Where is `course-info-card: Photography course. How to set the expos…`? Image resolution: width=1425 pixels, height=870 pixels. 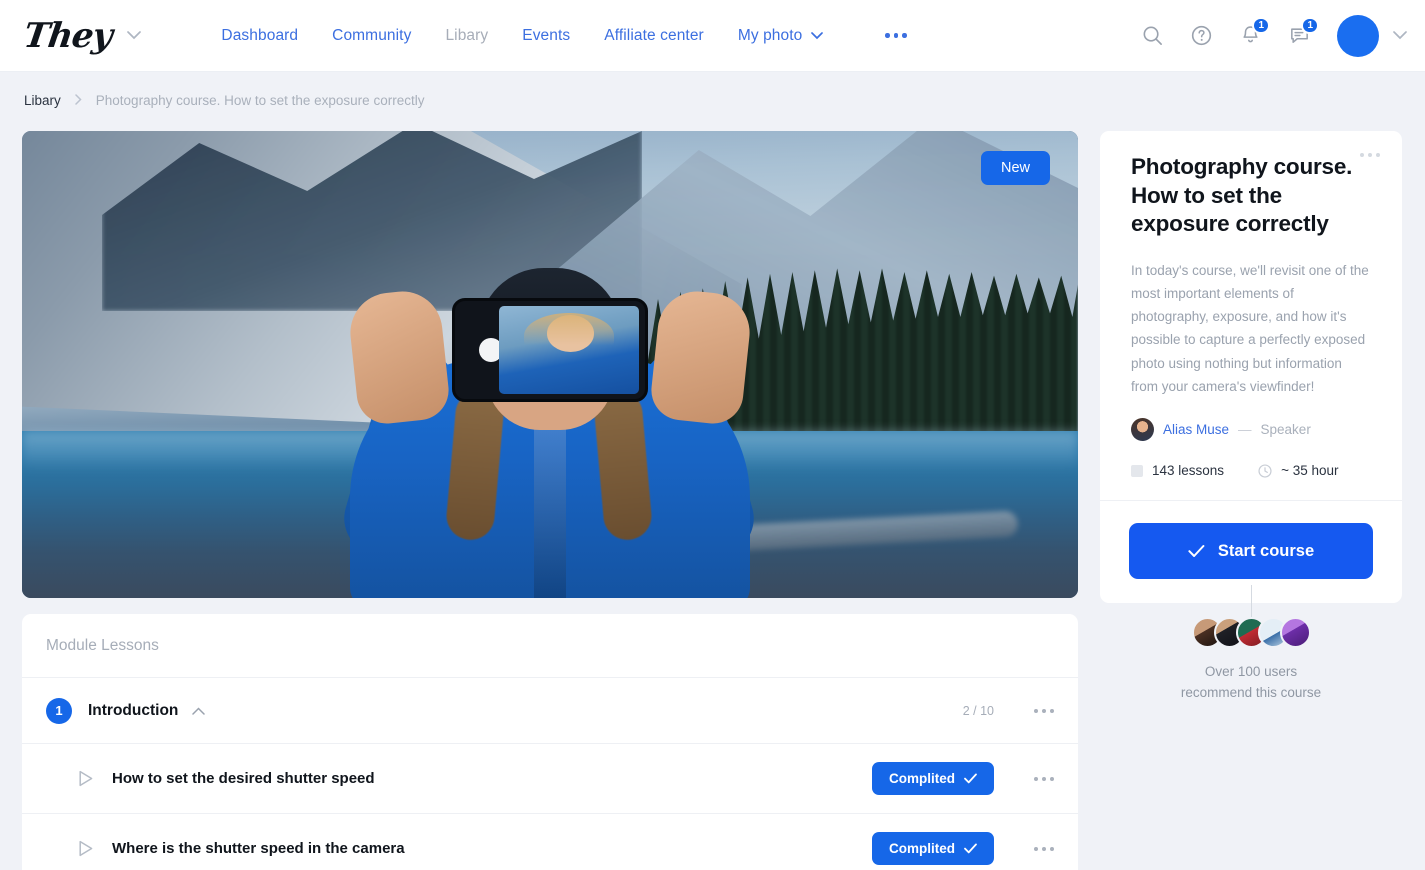 course-info-card: Photography course. How to set the expos… is located at coordinates (1251, 367).